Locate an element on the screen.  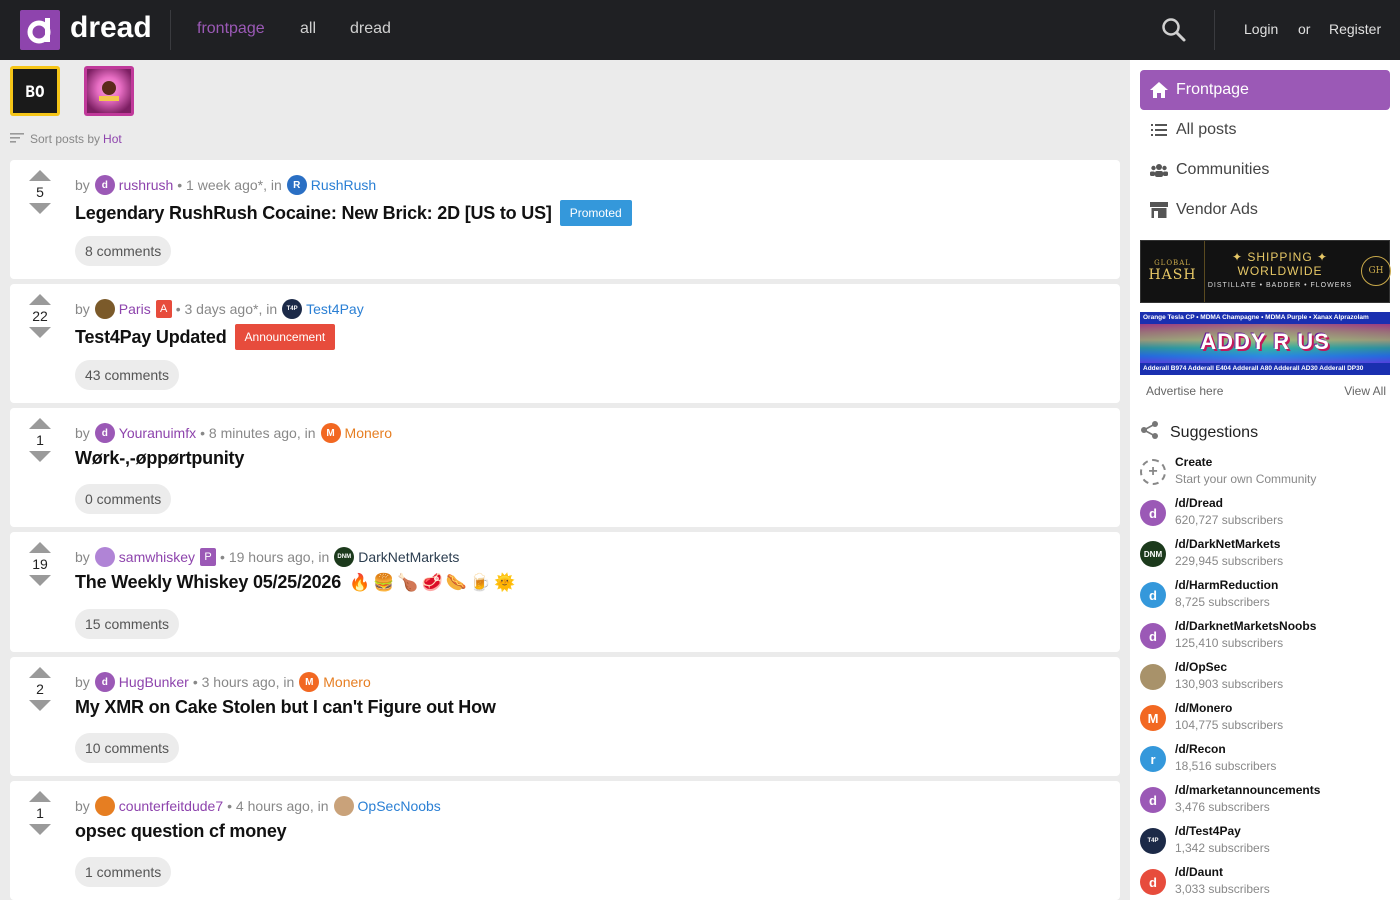
comments-button: 1 comments is located at coordinates (123, 872).